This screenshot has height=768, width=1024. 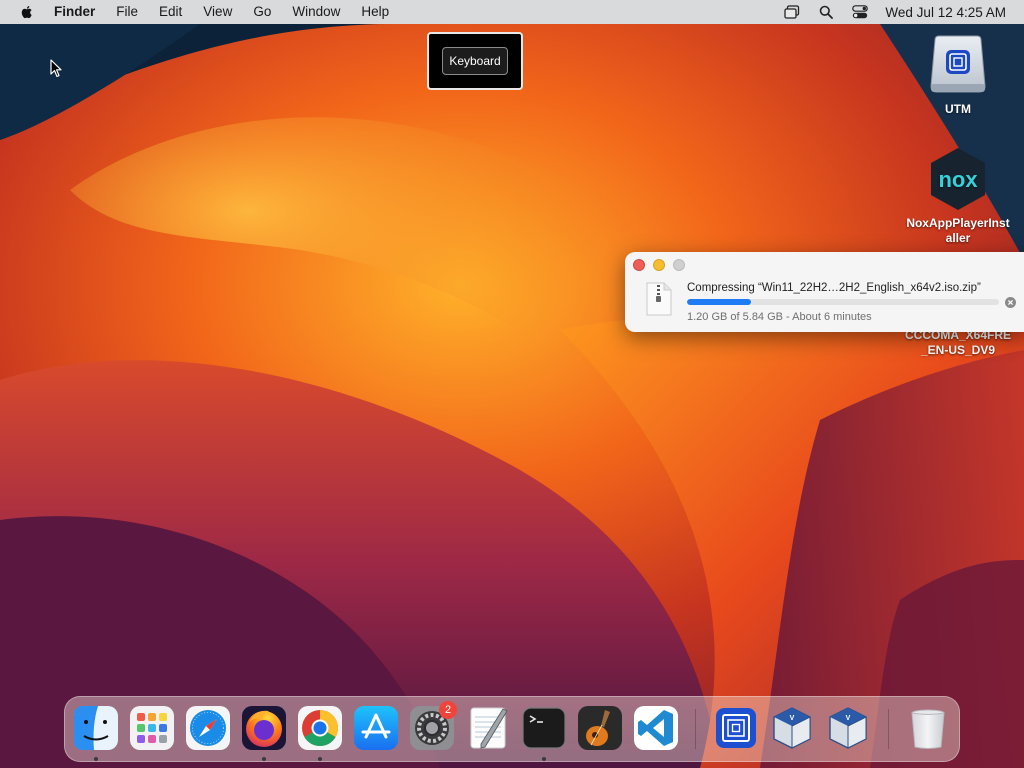 What do you see at coordinates (375, 12) in the screenshot?
I see `menu-help: Help` at bounding box center [375, 12].